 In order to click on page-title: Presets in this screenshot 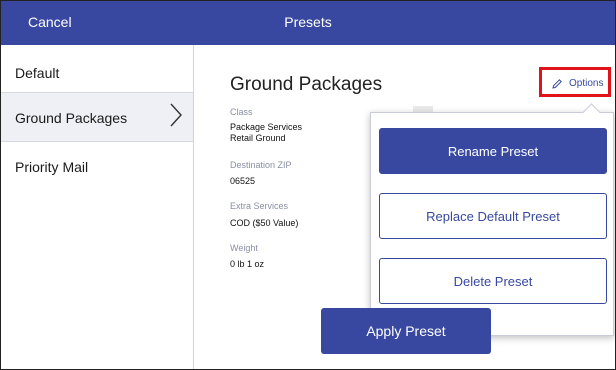, I will do `click(308, 22)`.